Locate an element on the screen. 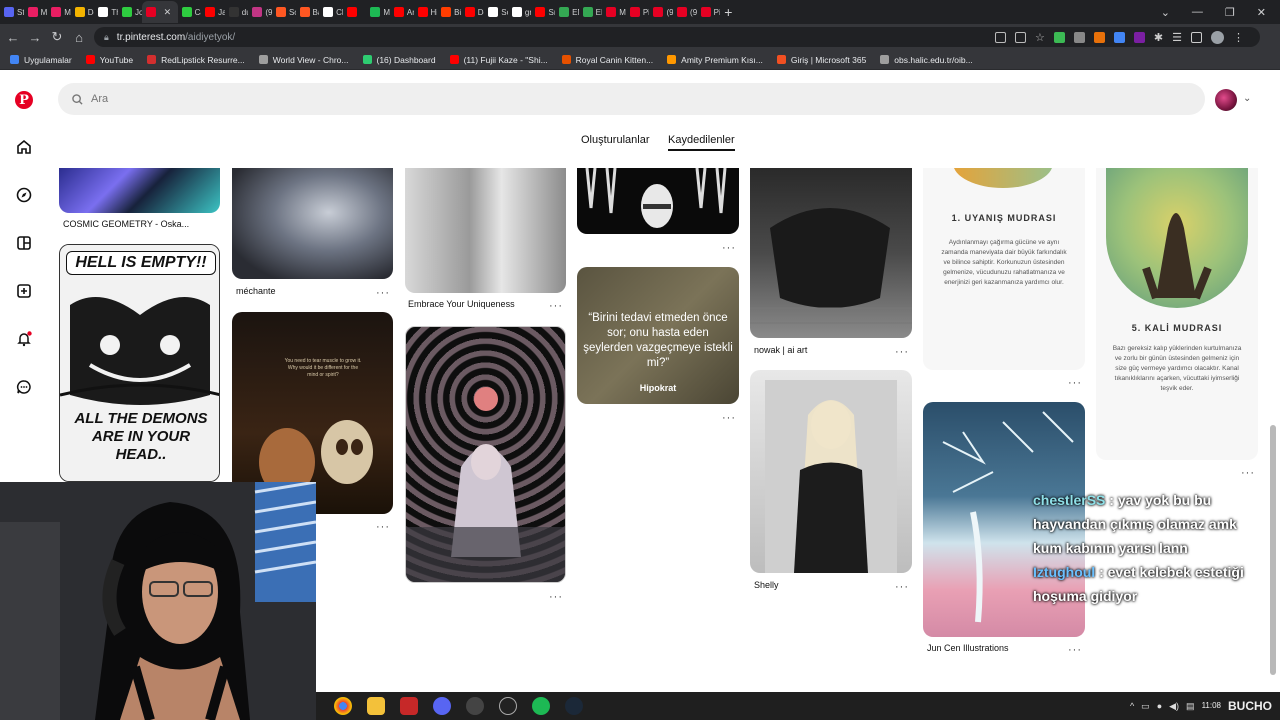 The height and width of the screenshot is (720, 1280). browser-tab: Ba is located at coordinates (307, 12).